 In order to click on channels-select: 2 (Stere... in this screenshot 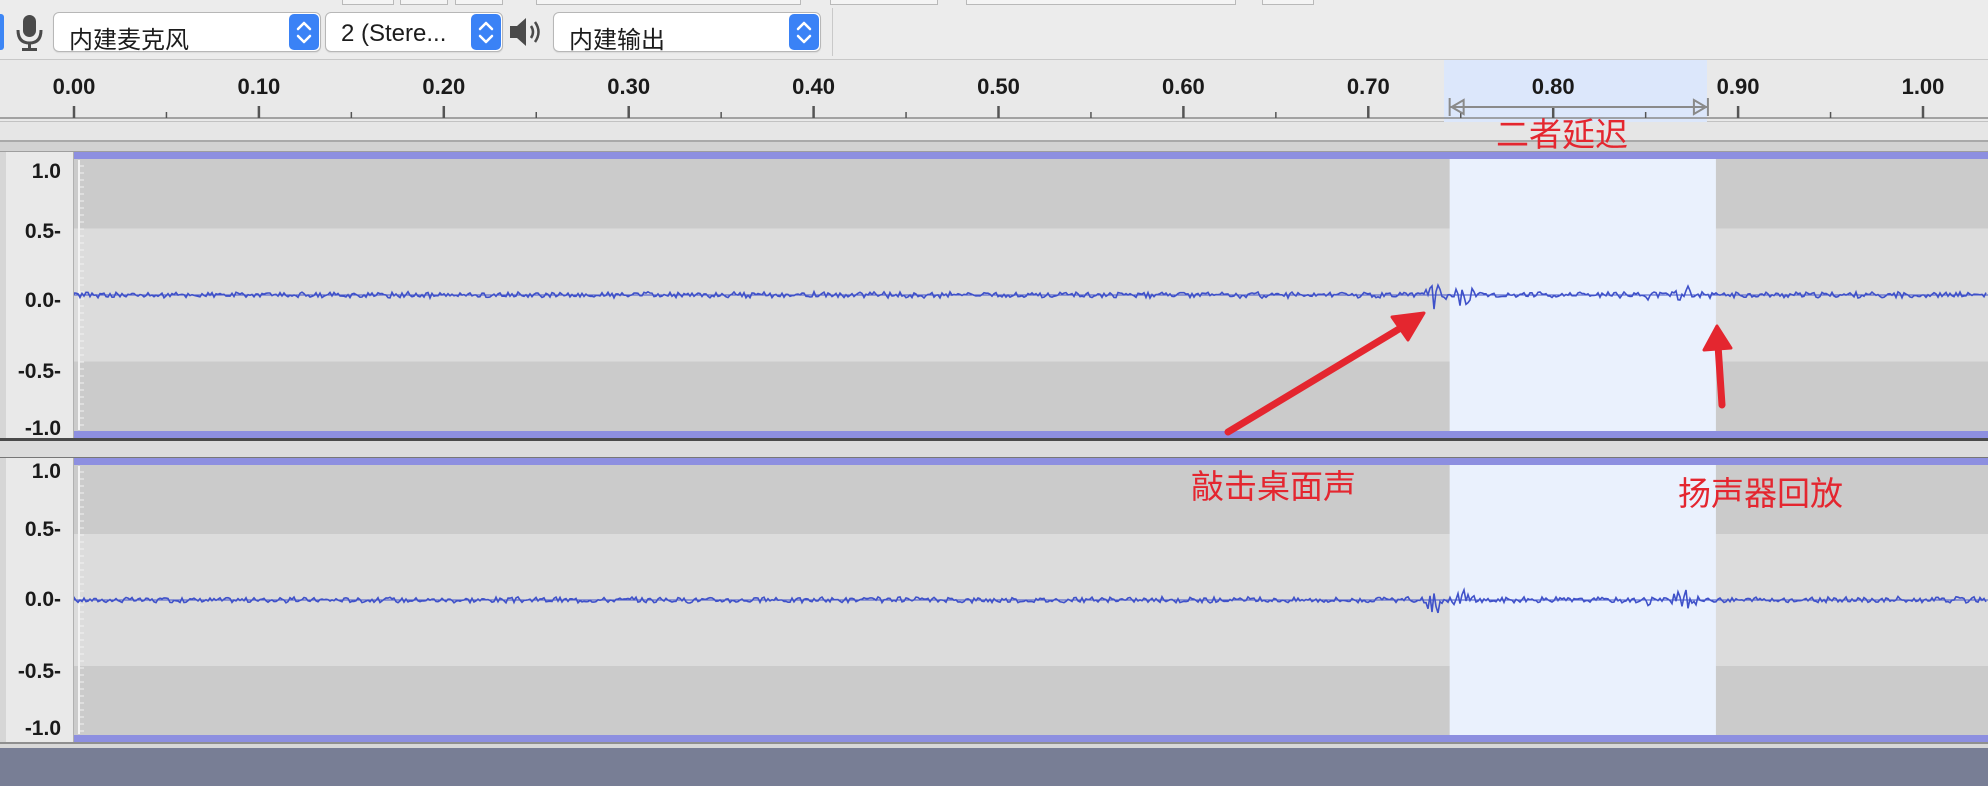, I will do `click(414, 32)`.